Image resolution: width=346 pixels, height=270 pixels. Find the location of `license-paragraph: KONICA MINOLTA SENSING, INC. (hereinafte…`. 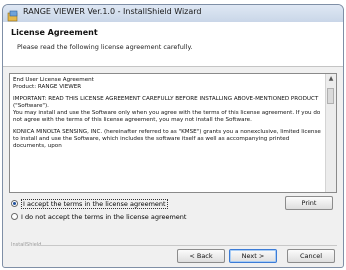

license-paragraph: KONICA MINOLTA SENSING, INC. (hereinafte… is located at coordinates (167, 139).